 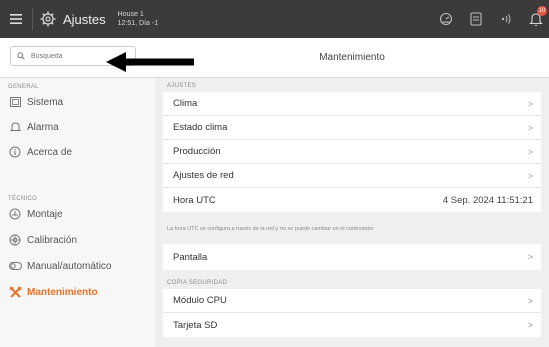 I want to click on house-name: House 1, so click(x=130, y=14).